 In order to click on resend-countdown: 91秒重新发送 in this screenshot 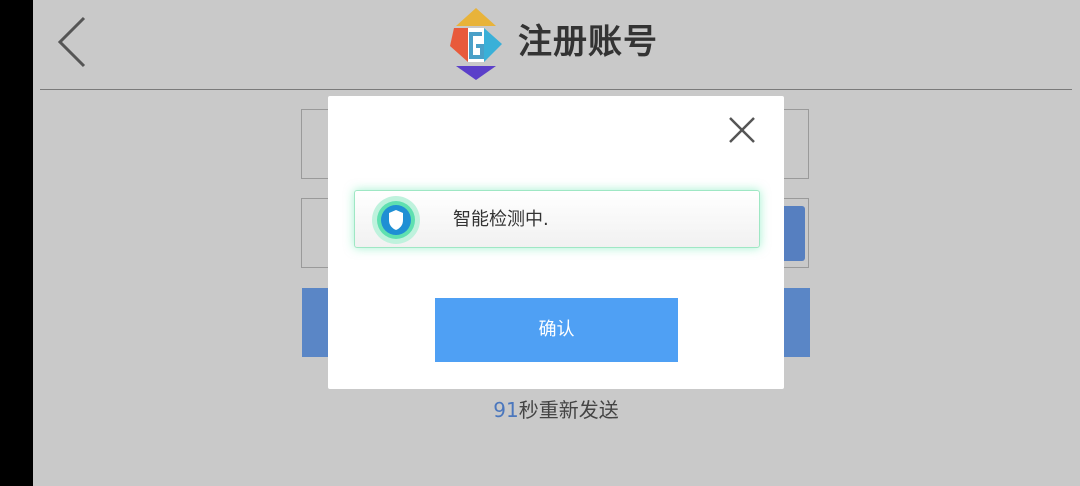, I will do `click(540, 410)`.